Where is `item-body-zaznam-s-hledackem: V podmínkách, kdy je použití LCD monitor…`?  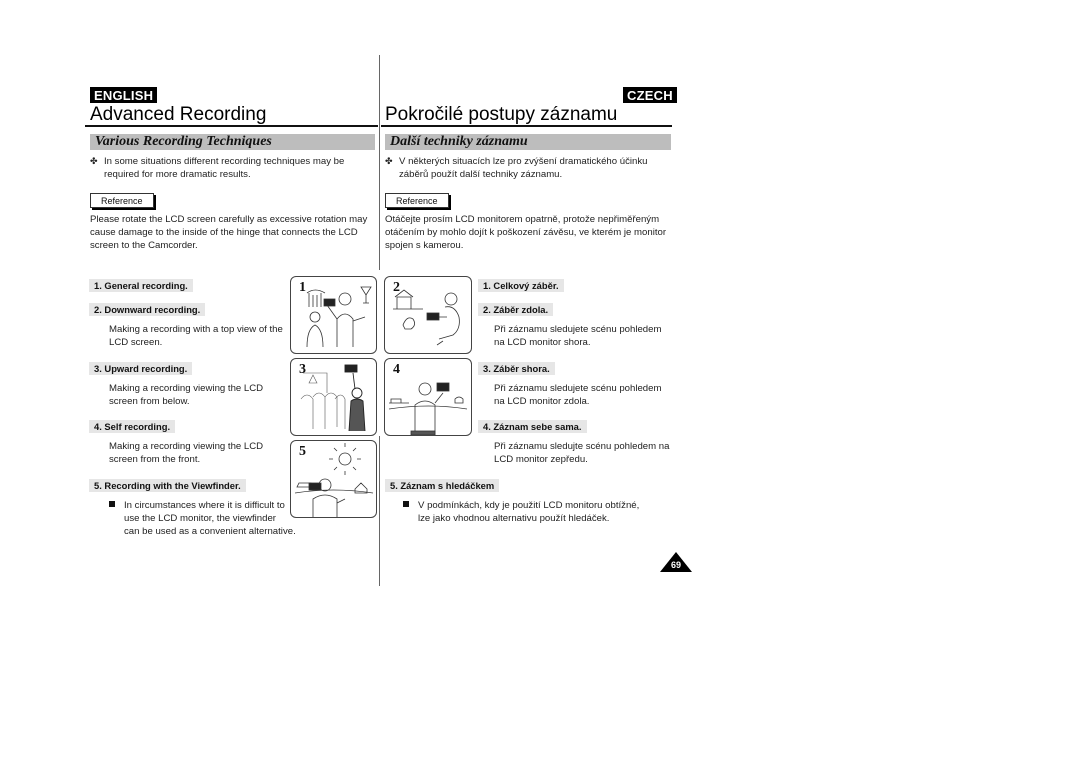 item-body-zaznam-s-hledackem: V podmínkách, kdy je použití LCD monitor… is located at coordinates (521, 512).